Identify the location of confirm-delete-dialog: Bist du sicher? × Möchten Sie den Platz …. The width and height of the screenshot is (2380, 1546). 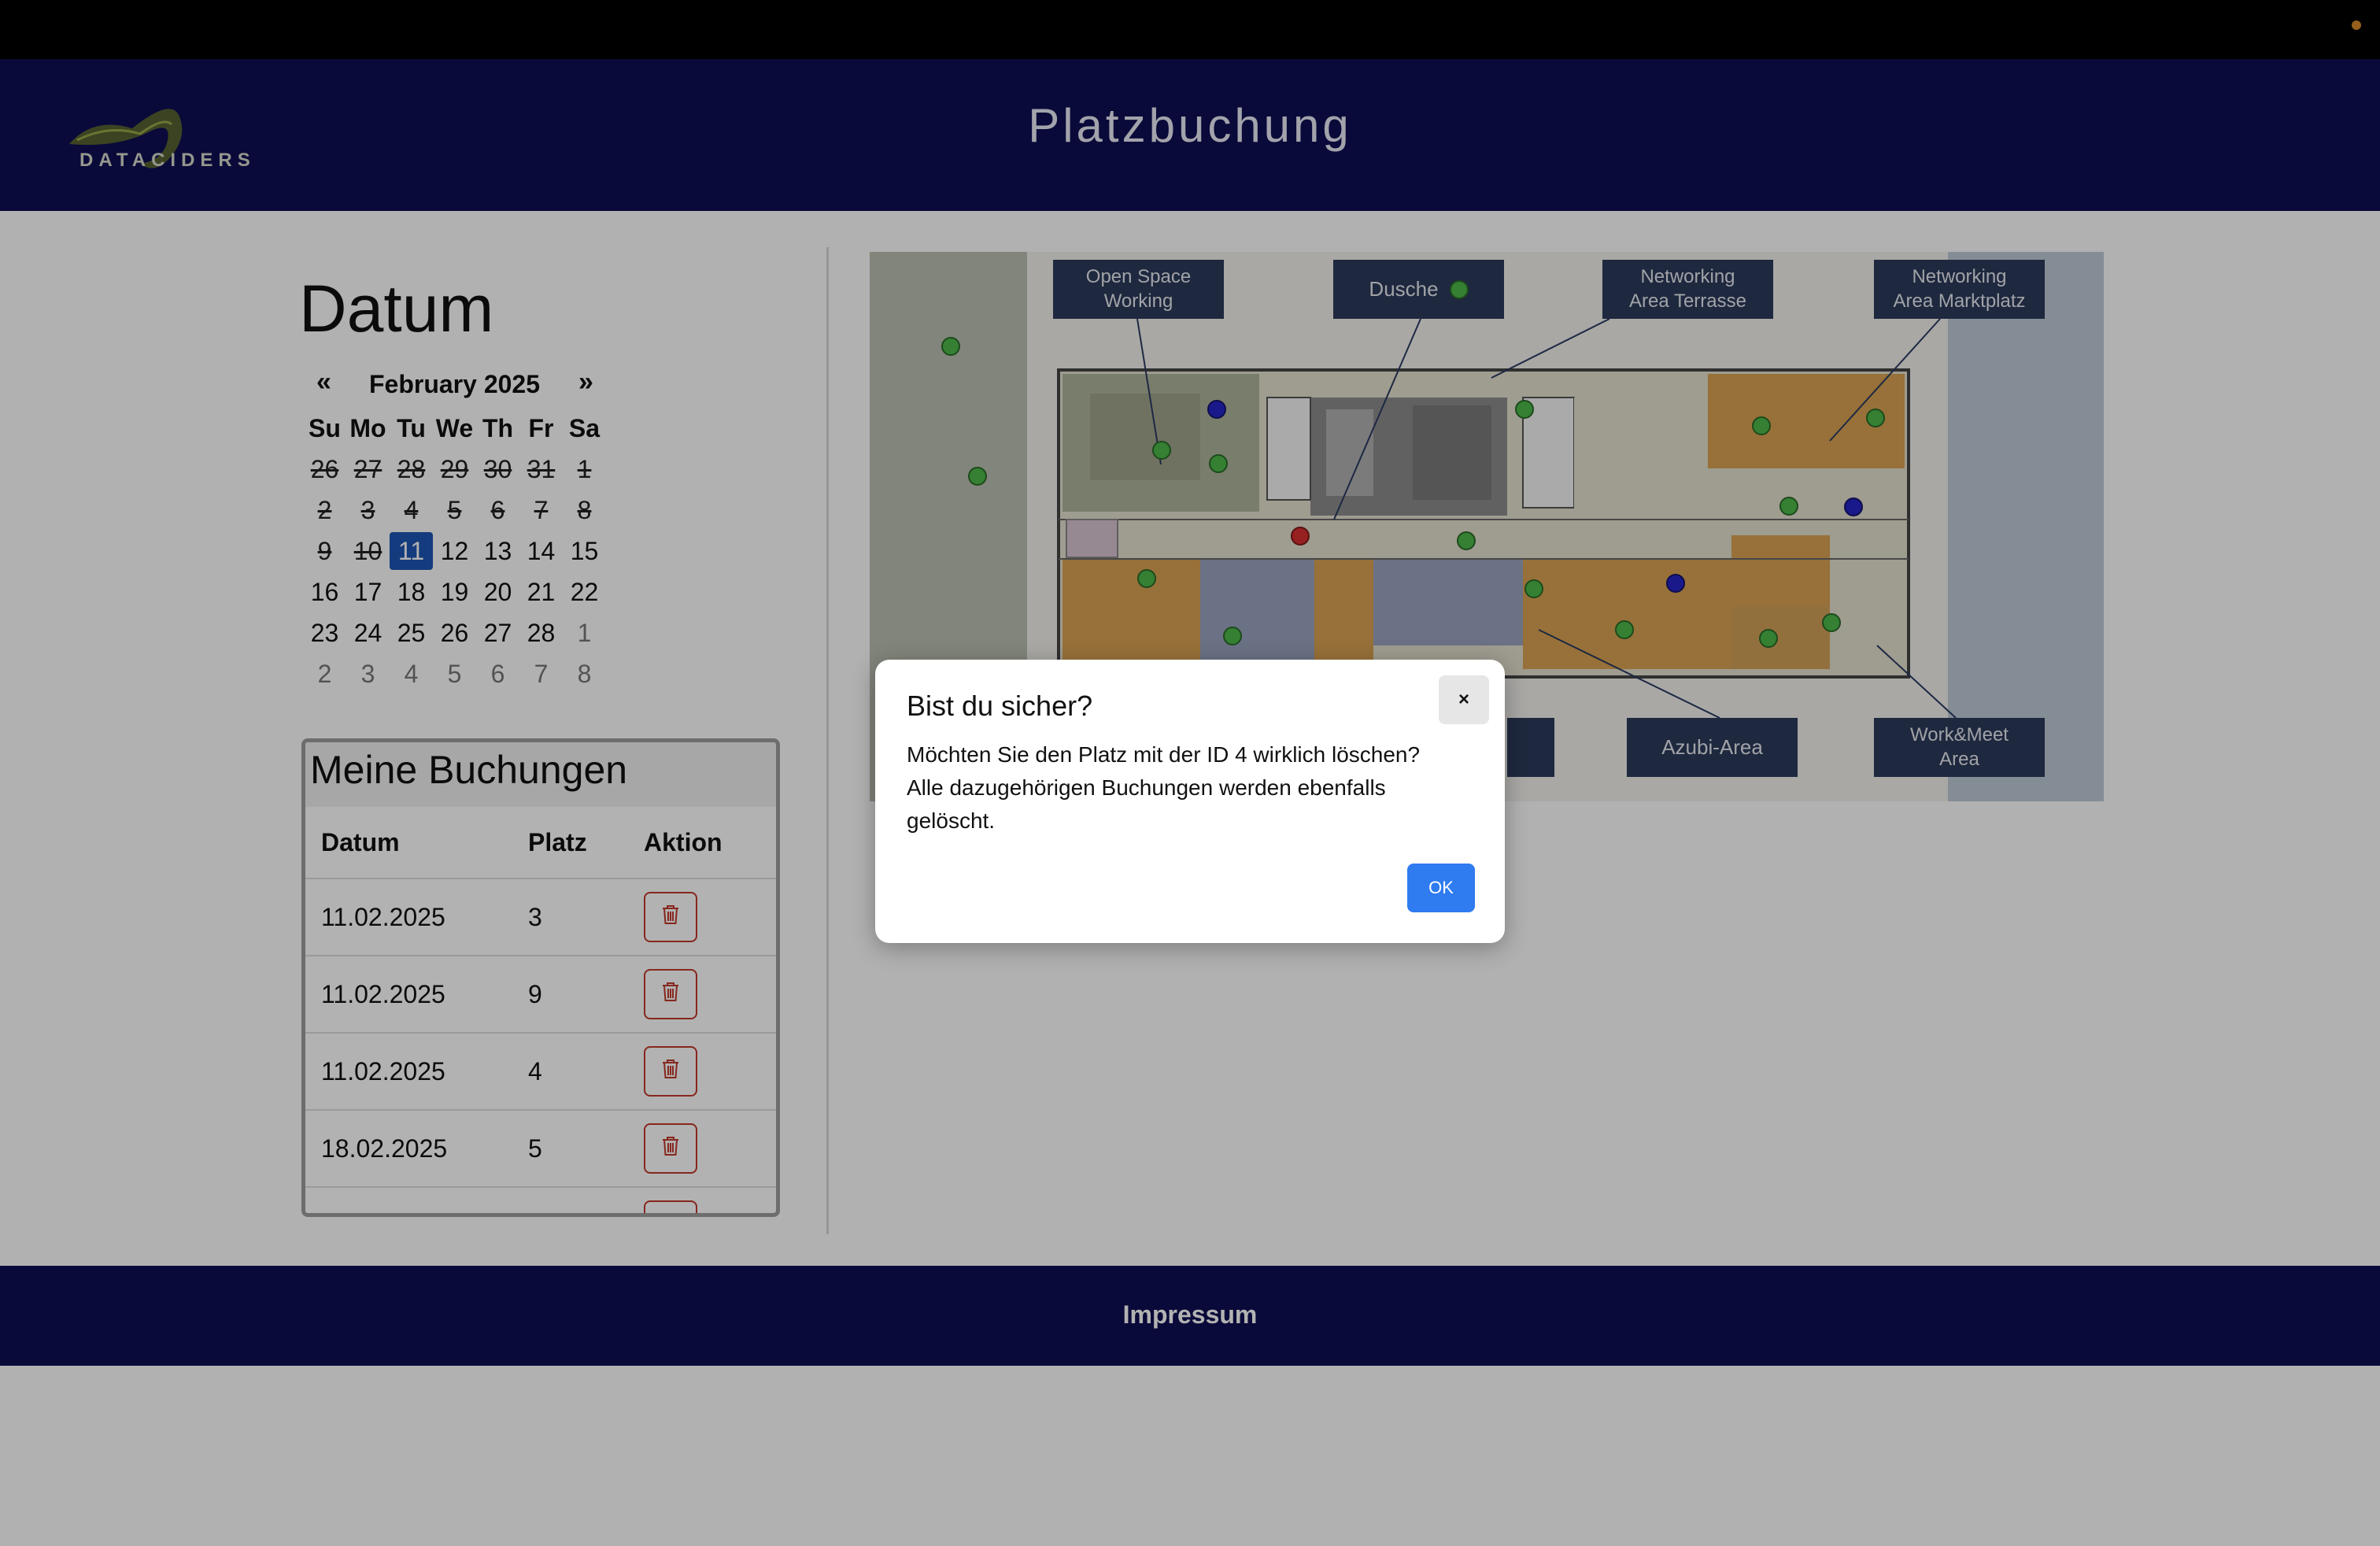
(1190, 801).